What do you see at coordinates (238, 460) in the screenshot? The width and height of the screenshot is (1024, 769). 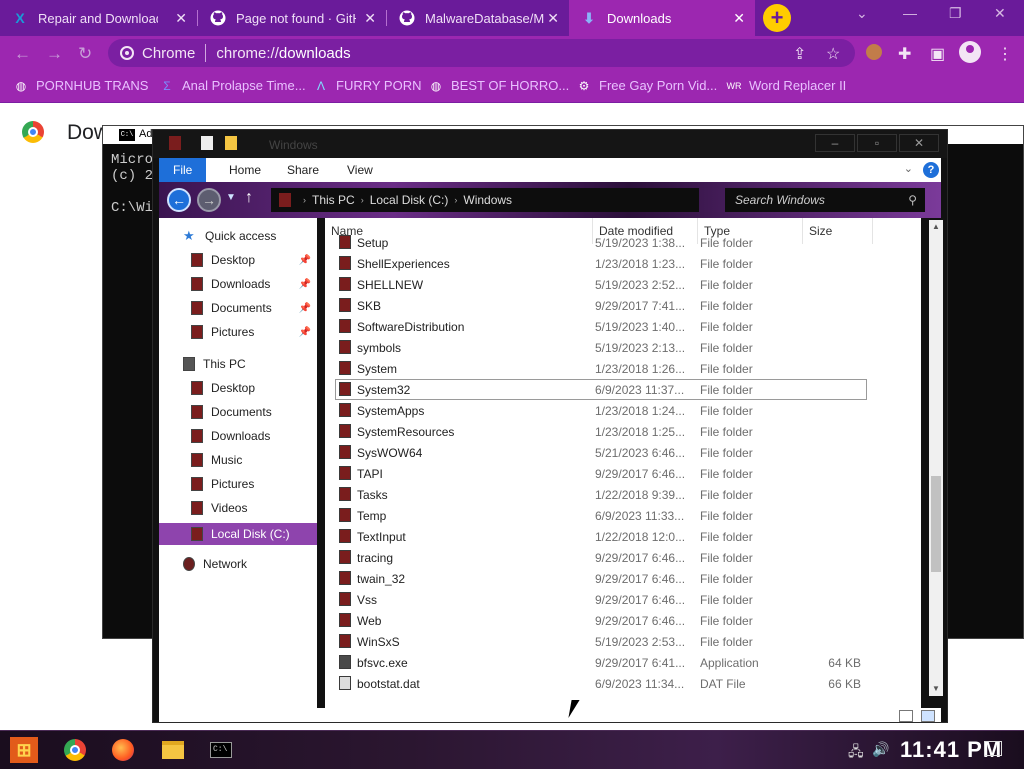 I see `nav-pc-music: Music` at bounding box center [238, 460].